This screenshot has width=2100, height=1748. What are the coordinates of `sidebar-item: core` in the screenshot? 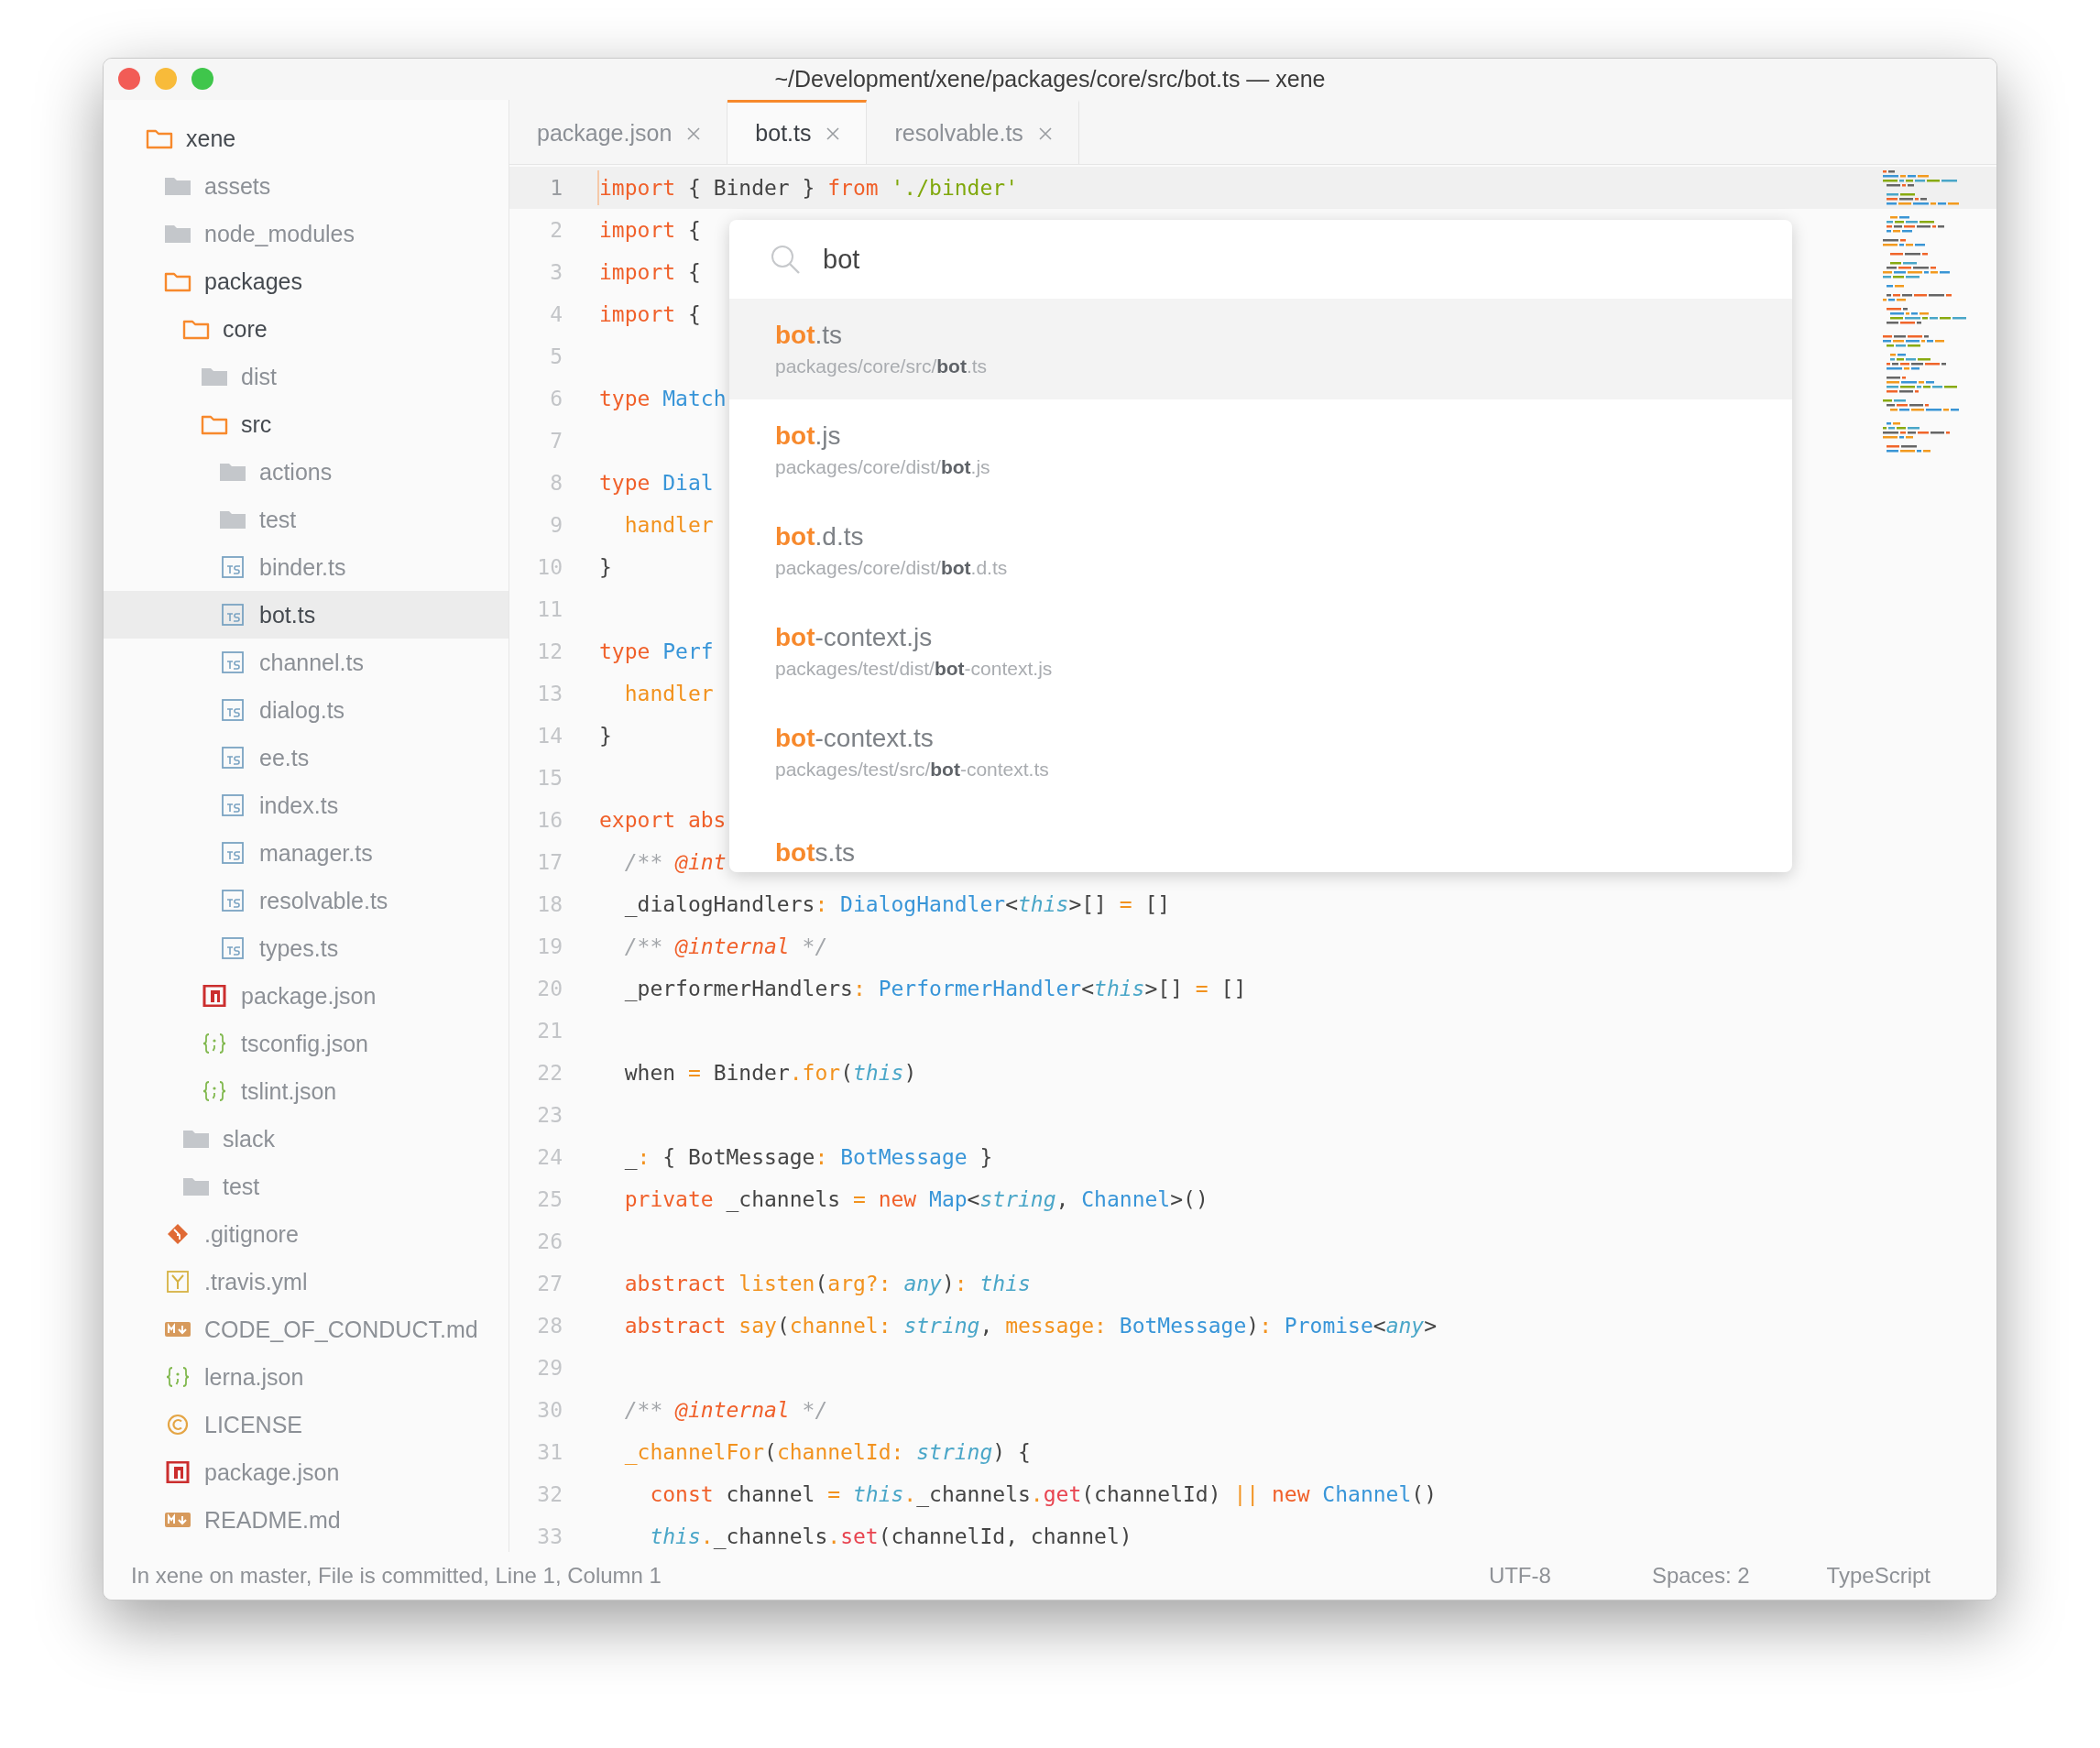 It's located at (306, 329).